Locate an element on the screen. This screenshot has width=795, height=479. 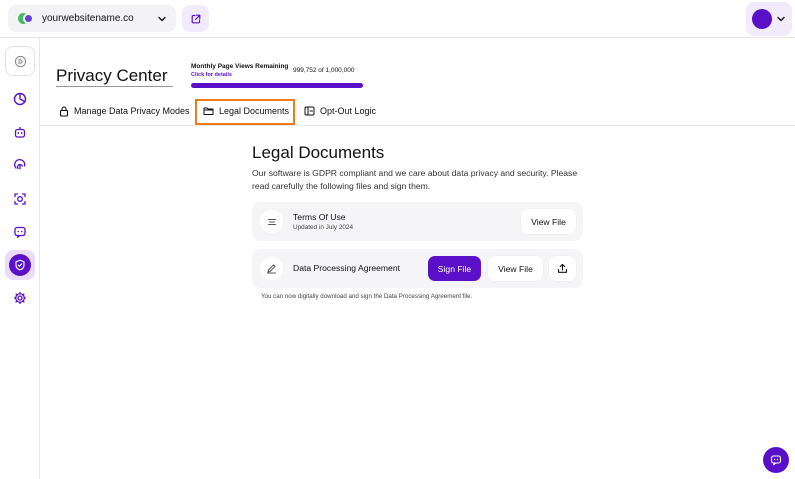
page-views-label: Monthly Page Views Remaining is located at coordinates (240, 66).